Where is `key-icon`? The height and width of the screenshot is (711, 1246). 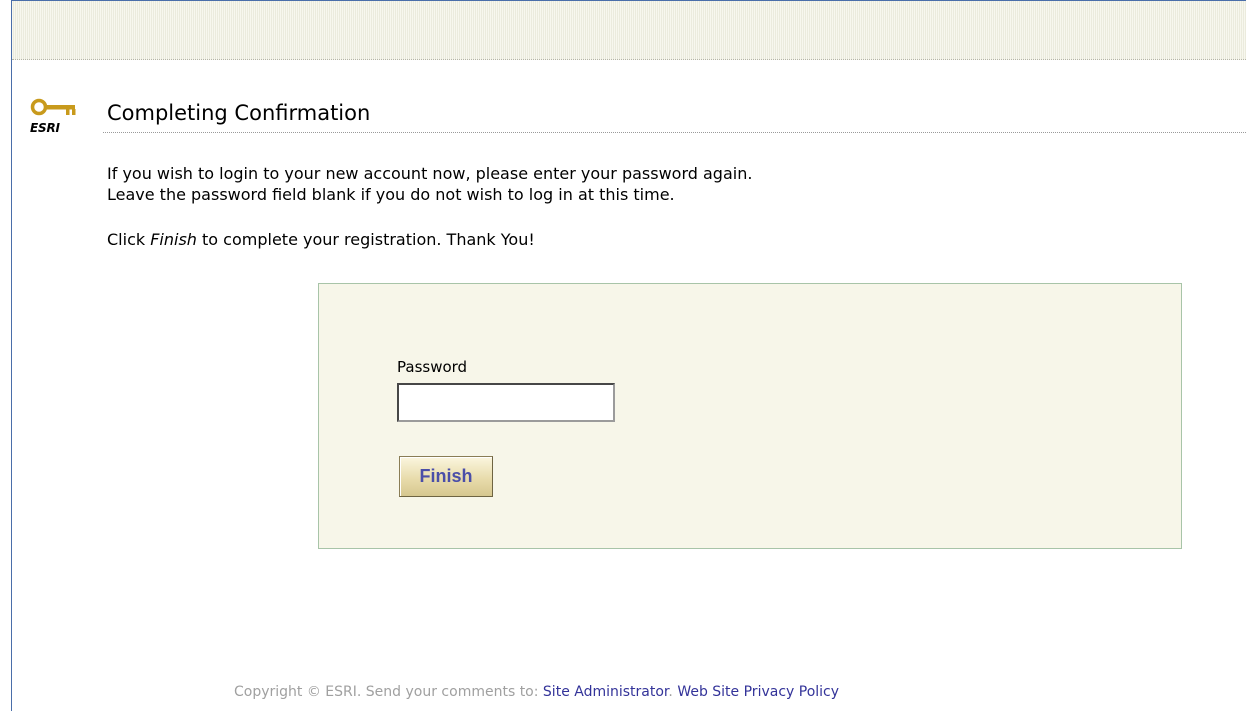 key-icon is located at coordinates (53, 107).